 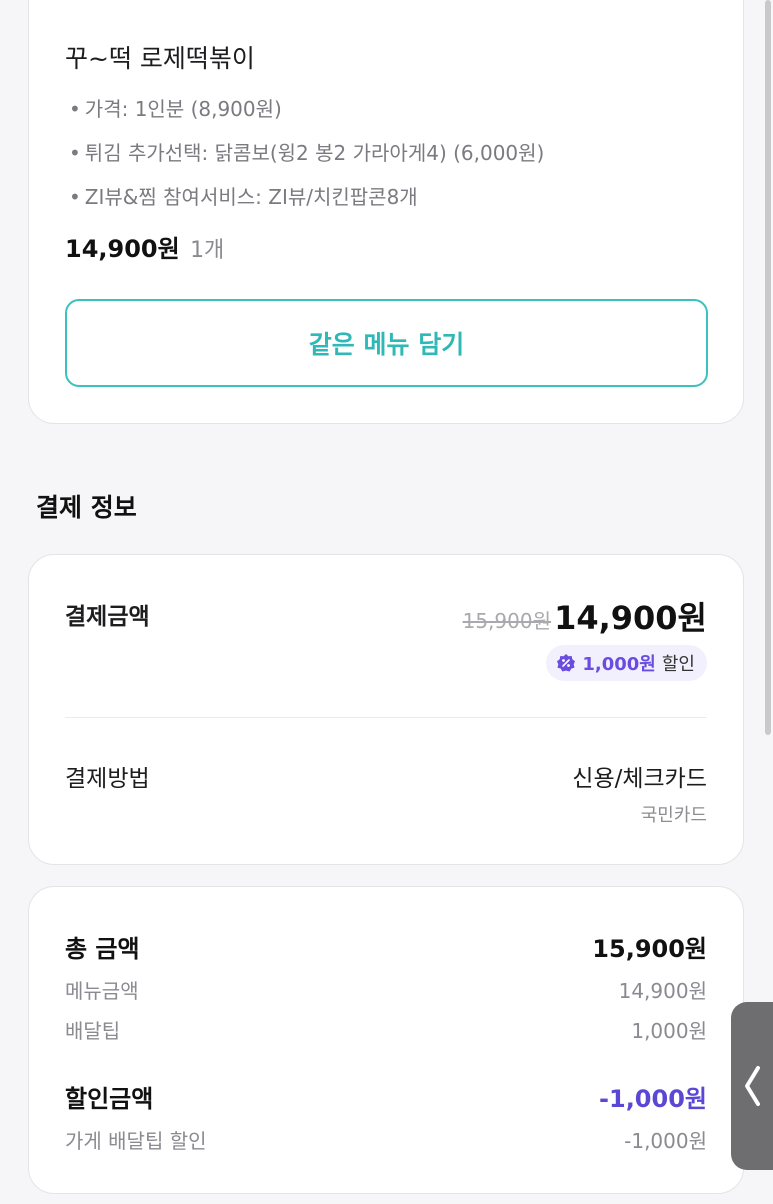 I want to click on final-price: 14,900원, so click(x=630, y=618).